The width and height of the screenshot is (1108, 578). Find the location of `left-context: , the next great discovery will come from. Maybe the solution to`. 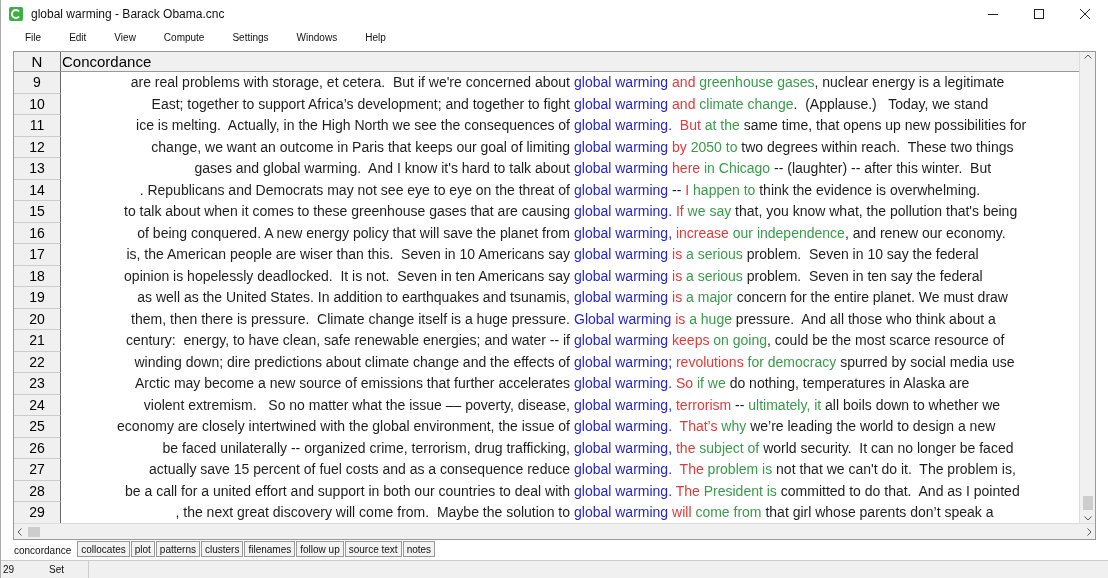

left-context: , the next great discovery will come from. Maybe the solution to is located at coordinates (372, 513).